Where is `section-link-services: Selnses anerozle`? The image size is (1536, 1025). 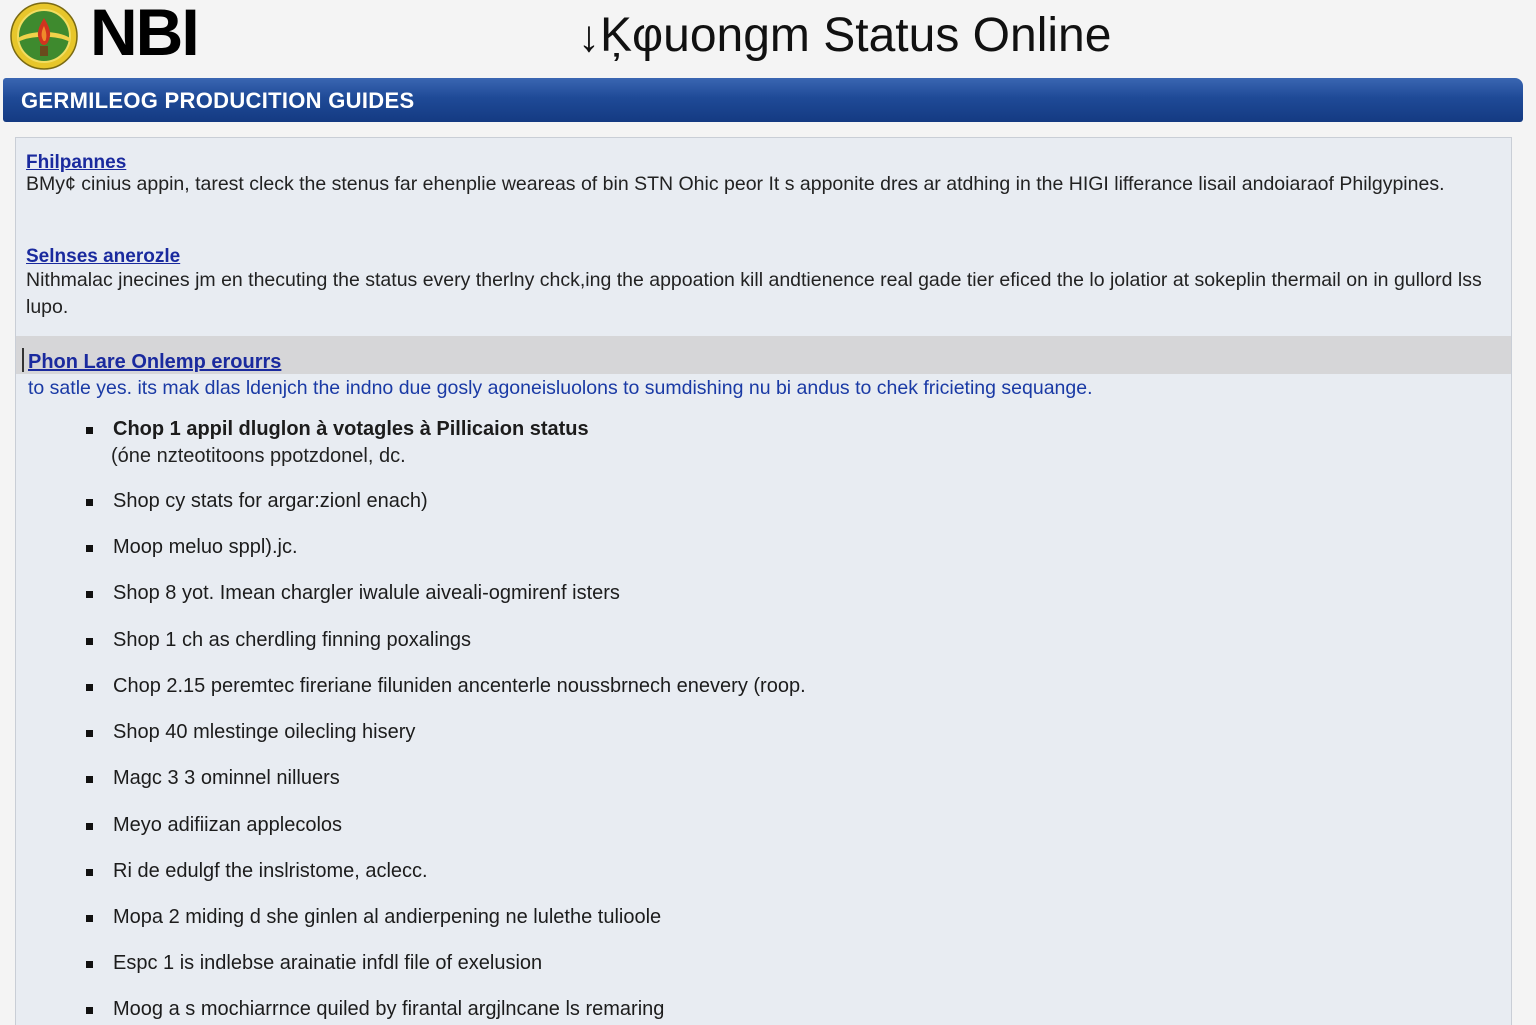 section-link-services: Selnses anerozle is located at coordinates (103, 257).